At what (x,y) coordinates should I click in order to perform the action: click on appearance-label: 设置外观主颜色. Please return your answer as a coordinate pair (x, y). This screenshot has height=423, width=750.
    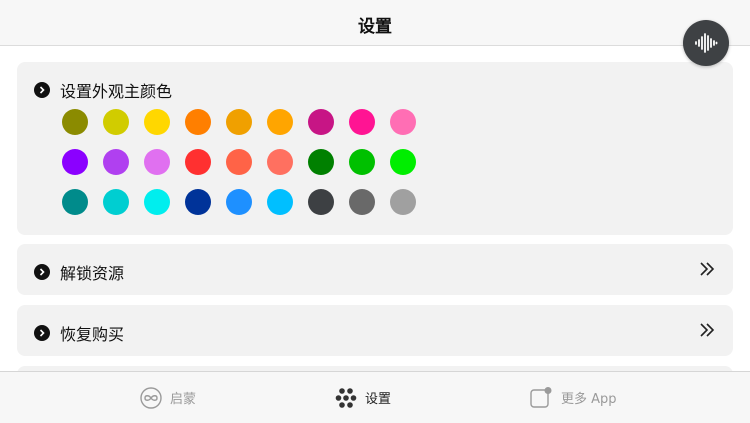
    Looking at the image, I should click on (116, 91).